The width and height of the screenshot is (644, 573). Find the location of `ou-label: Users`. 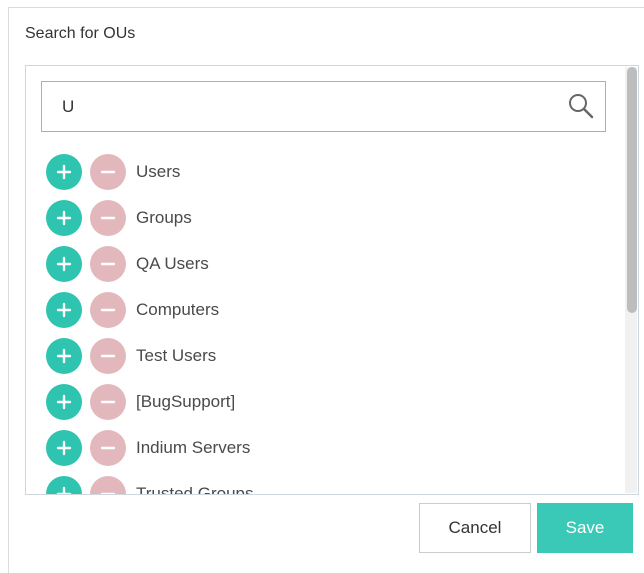

ou-label: Users is located at coordinates (158, 171).